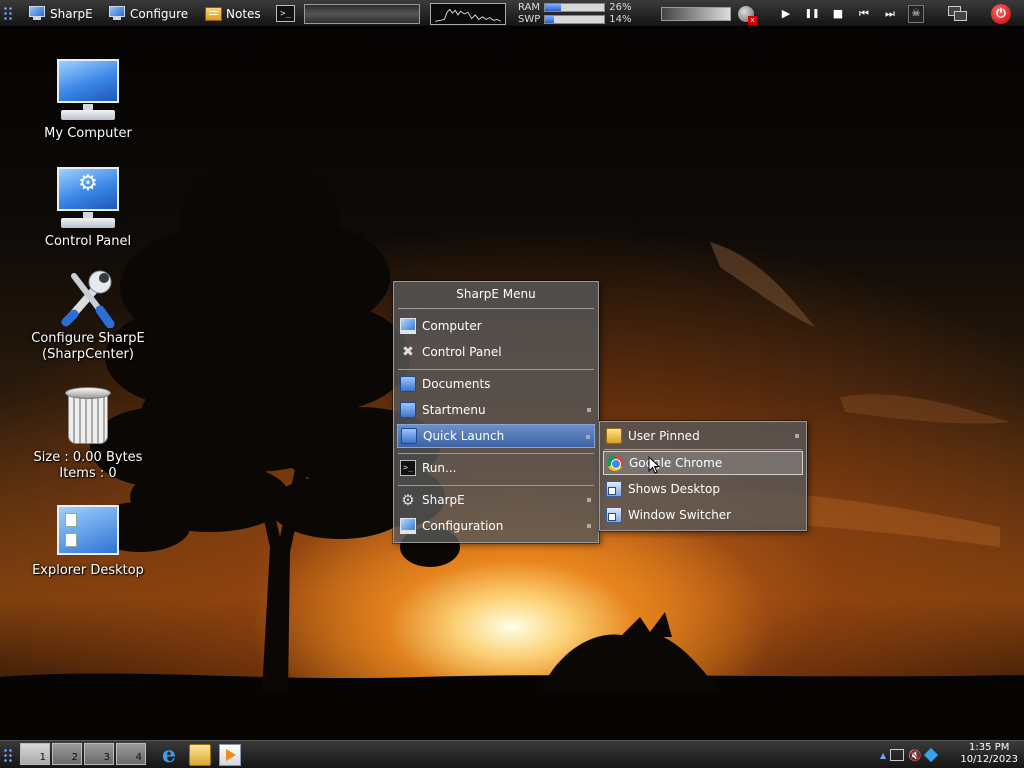  What do you see at coordinates (496, 326) in the screenshot?
I see `menu-item-computer: Computer` at bounding box center [496, 326].